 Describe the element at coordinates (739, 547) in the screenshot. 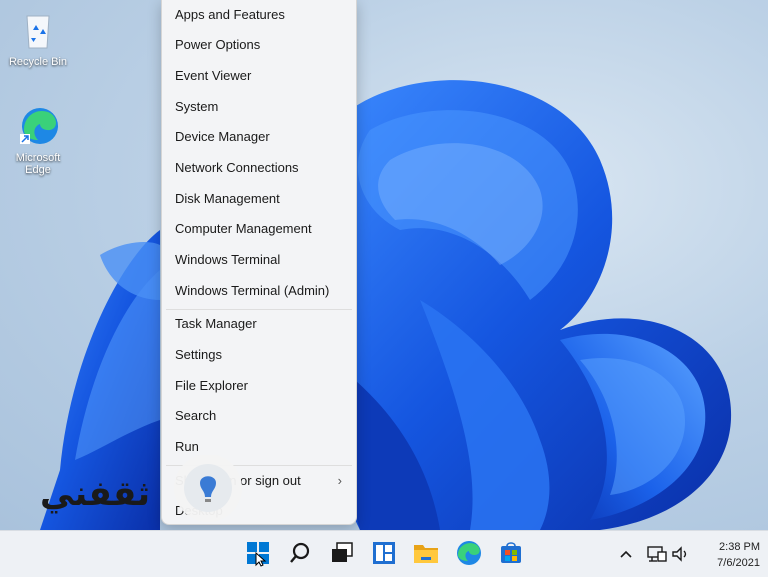

I see `clock-time: 2:38 PM` at that location.